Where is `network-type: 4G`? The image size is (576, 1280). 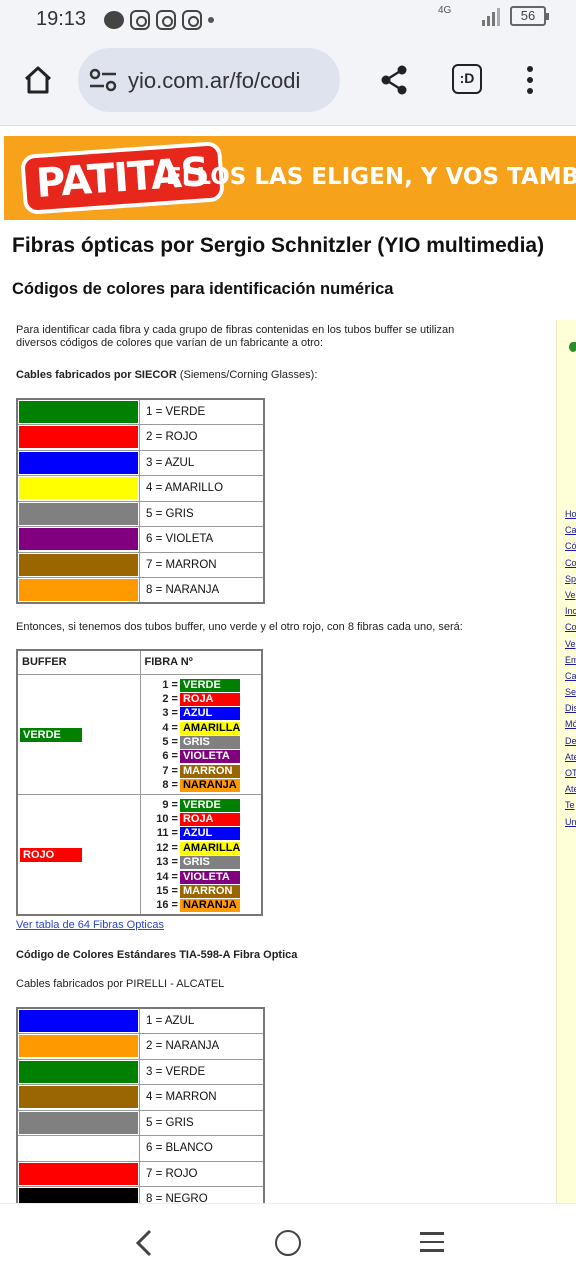
network-type: 4G is located at coordinates (445, 10).